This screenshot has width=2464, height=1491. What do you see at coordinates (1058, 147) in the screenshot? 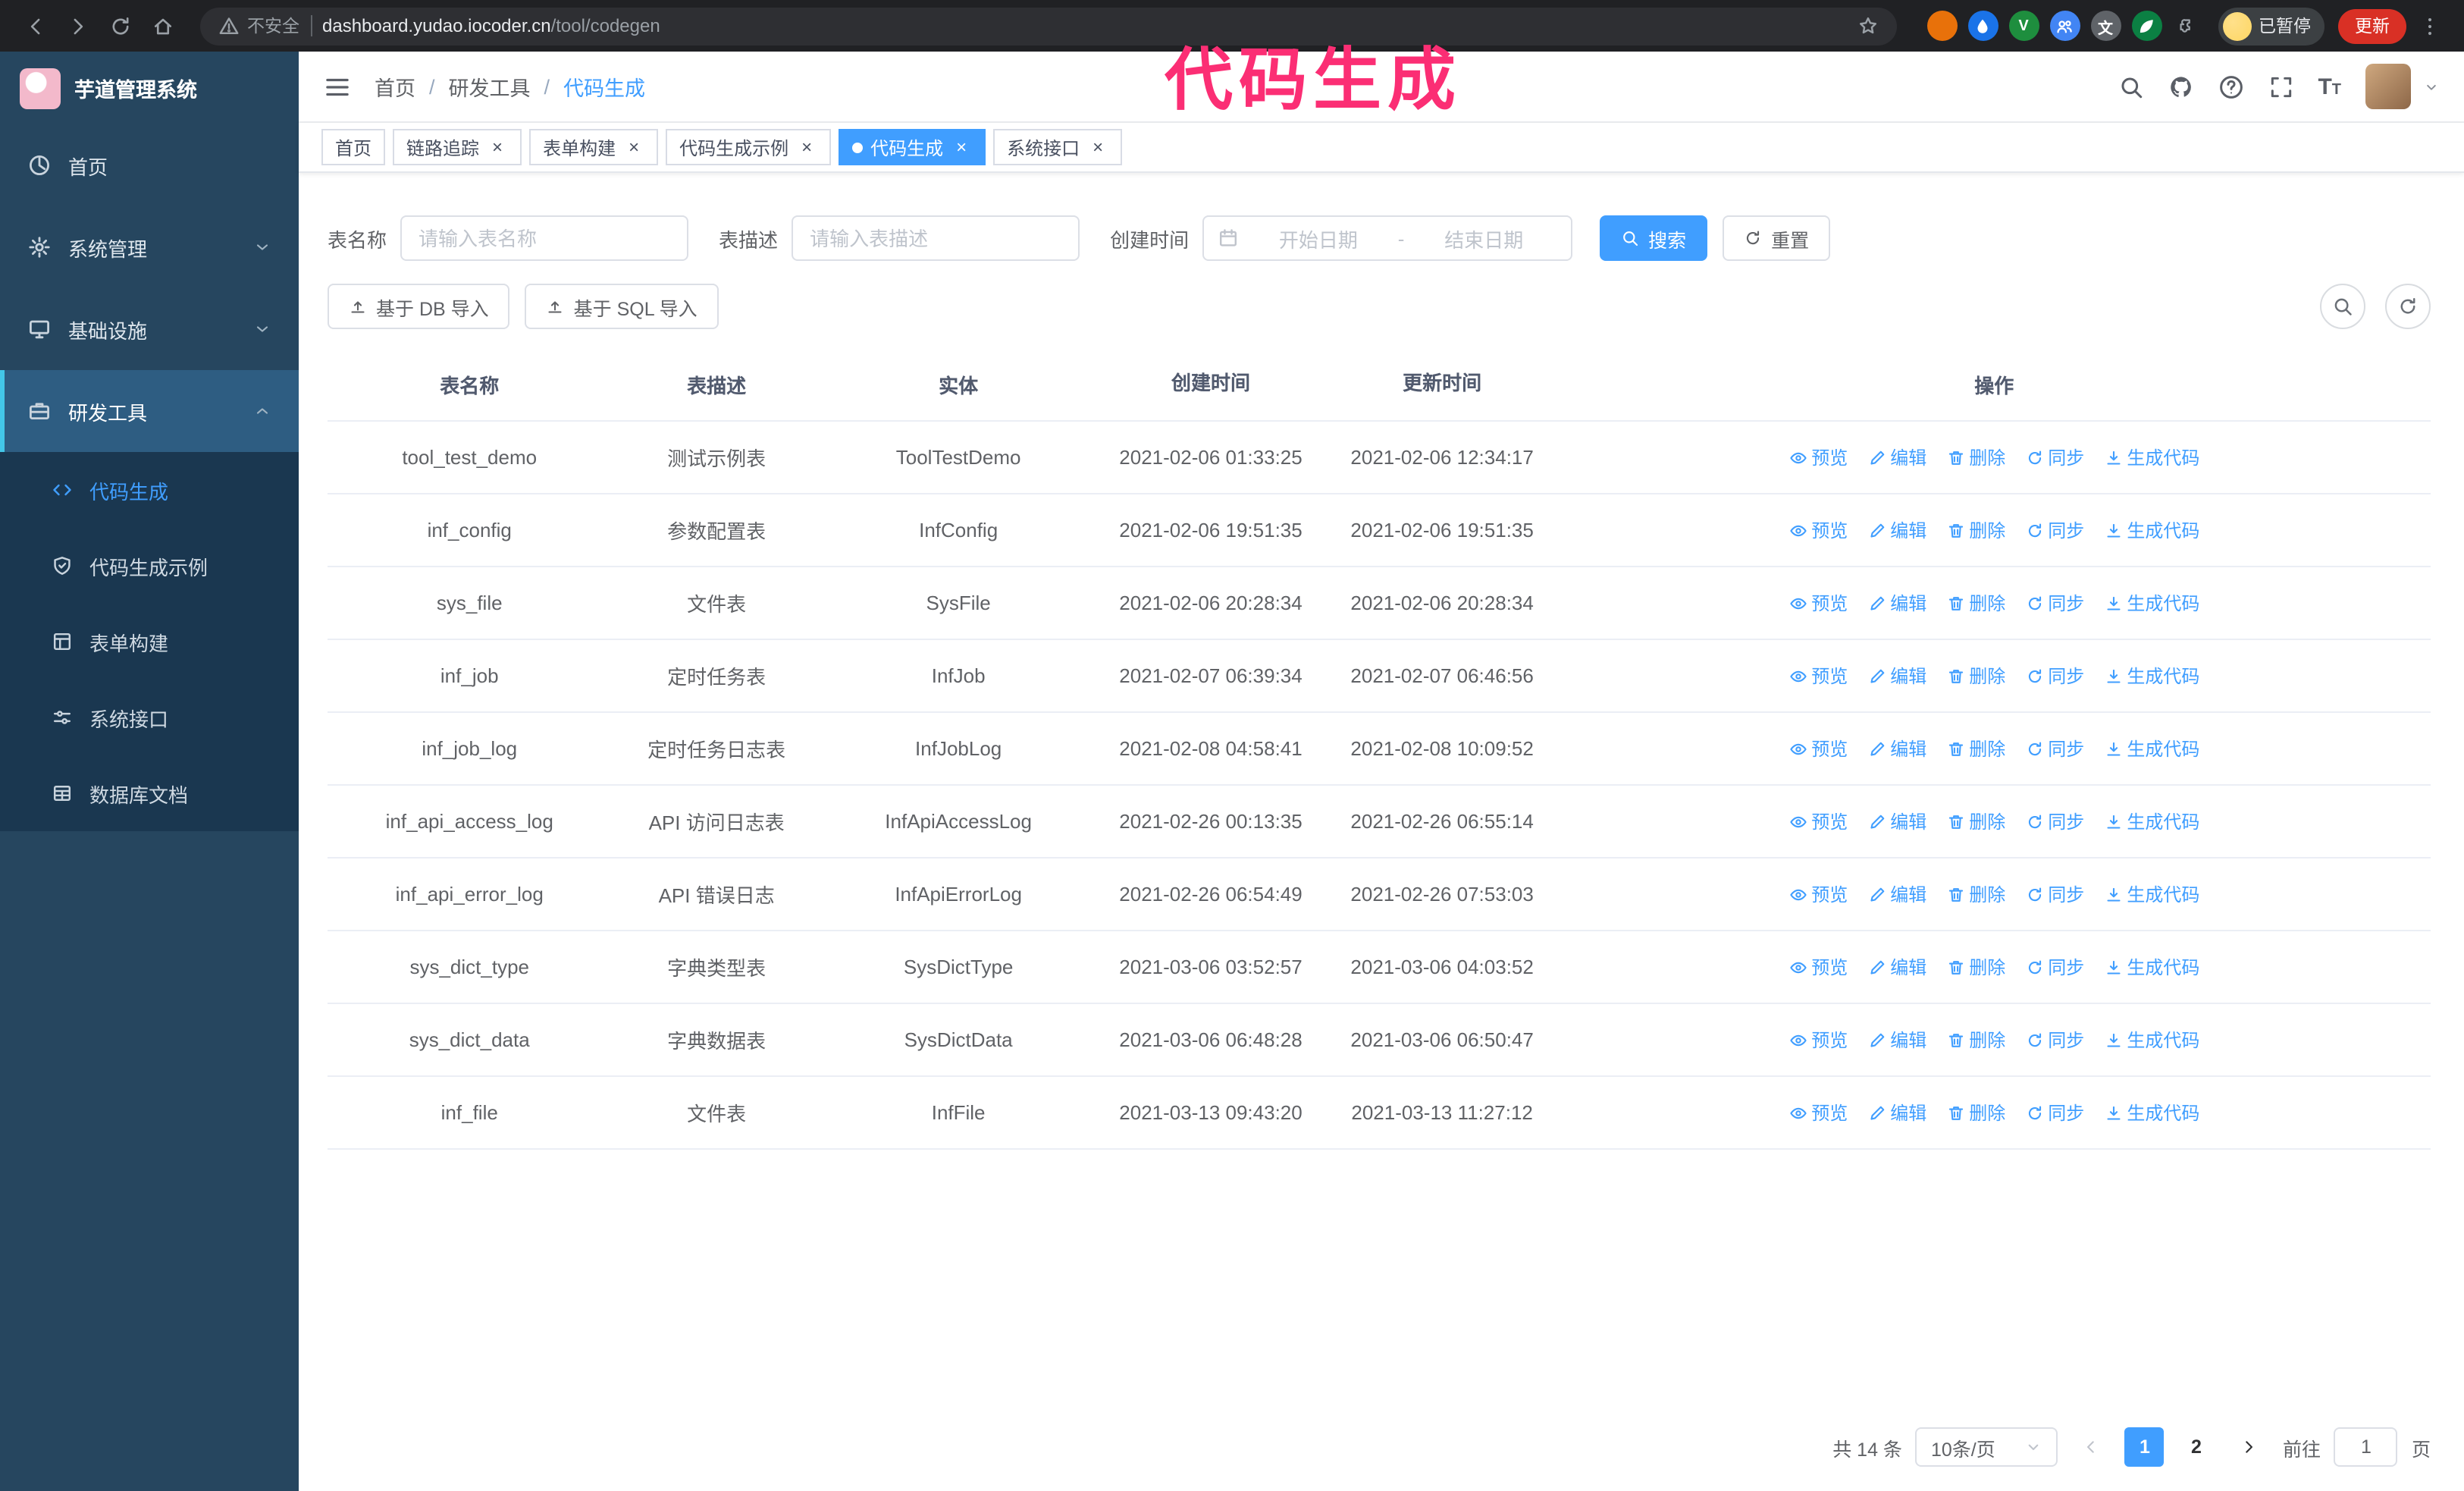
I see `tab-system-api: 系统接口 ×` at bounding box center [1058, 147].